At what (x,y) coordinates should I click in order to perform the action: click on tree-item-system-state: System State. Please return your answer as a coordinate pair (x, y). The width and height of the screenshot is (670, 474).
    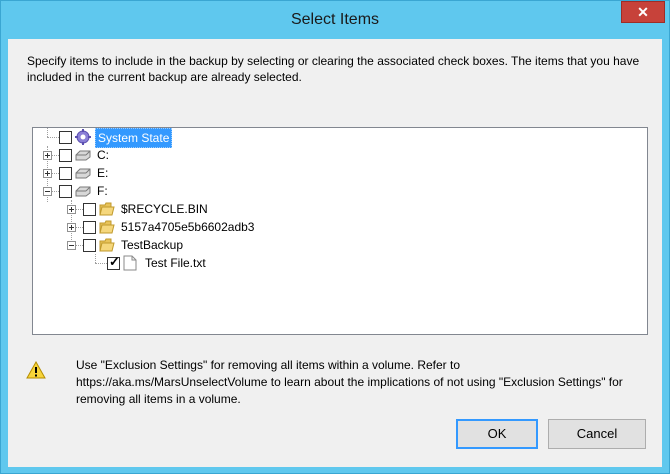
    Looking at the image, I should click on (133, 138).